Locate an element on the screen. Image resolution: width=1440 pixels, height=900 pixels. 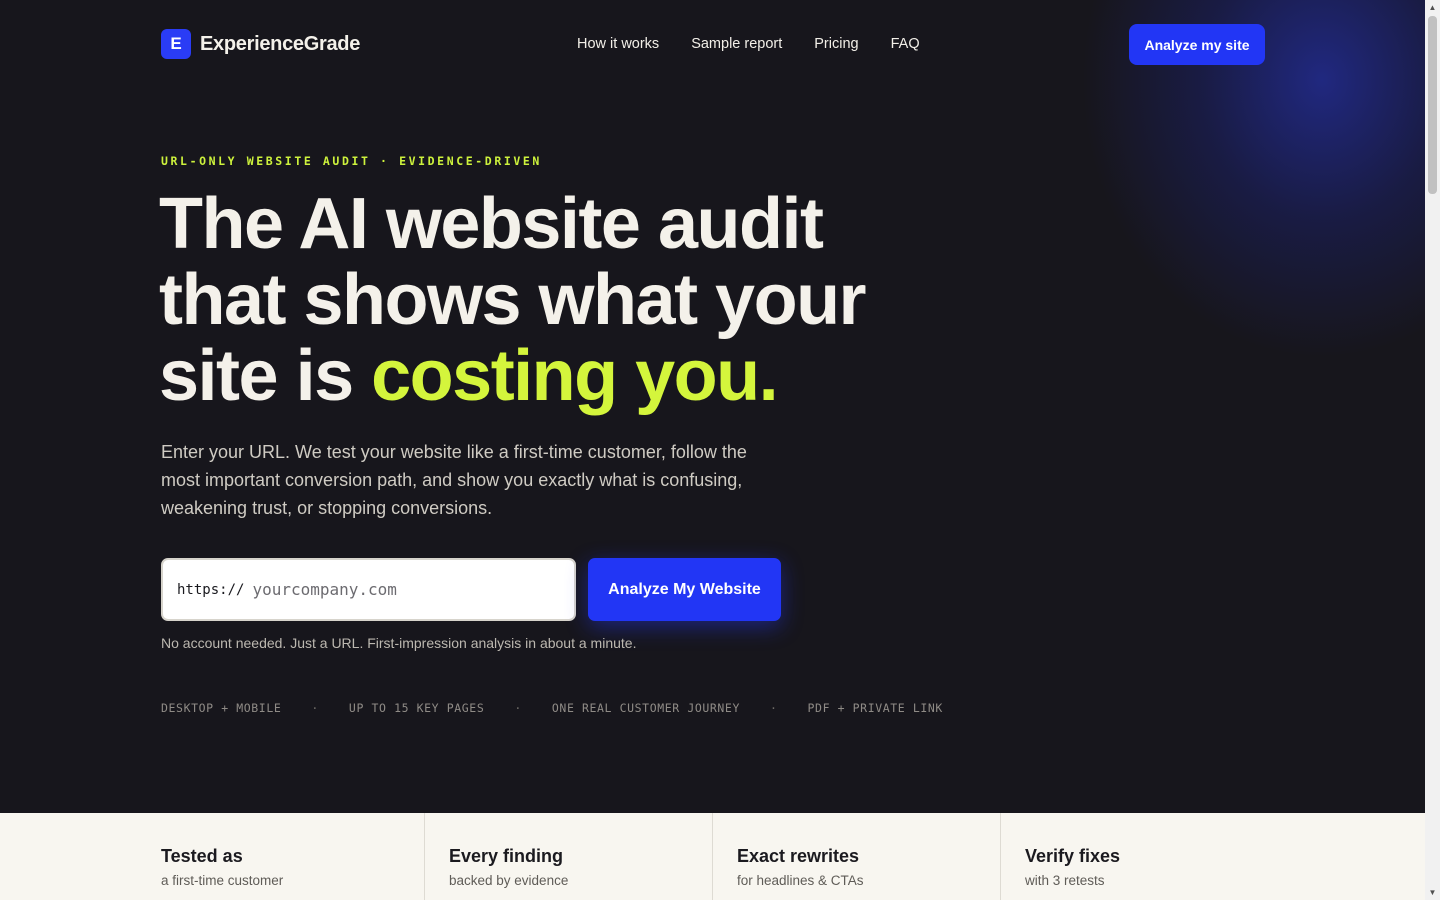
url-field: https:// is located at coordinates (368, 589).